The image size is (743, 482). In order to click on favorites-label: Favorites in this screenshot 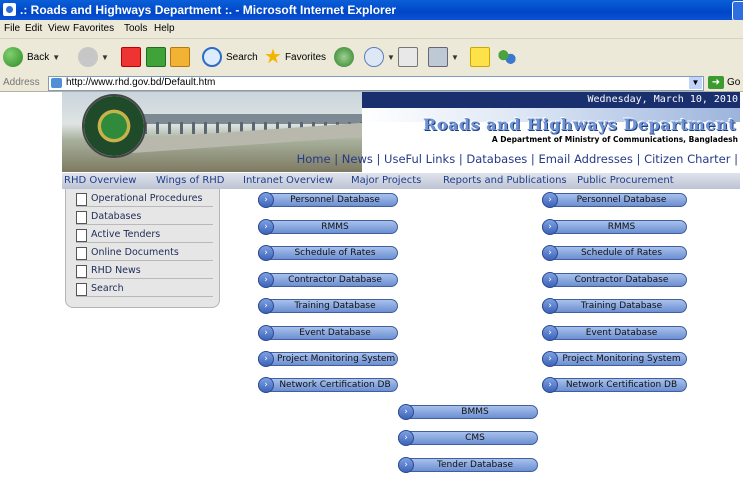, I will do `click(305, 57)`.